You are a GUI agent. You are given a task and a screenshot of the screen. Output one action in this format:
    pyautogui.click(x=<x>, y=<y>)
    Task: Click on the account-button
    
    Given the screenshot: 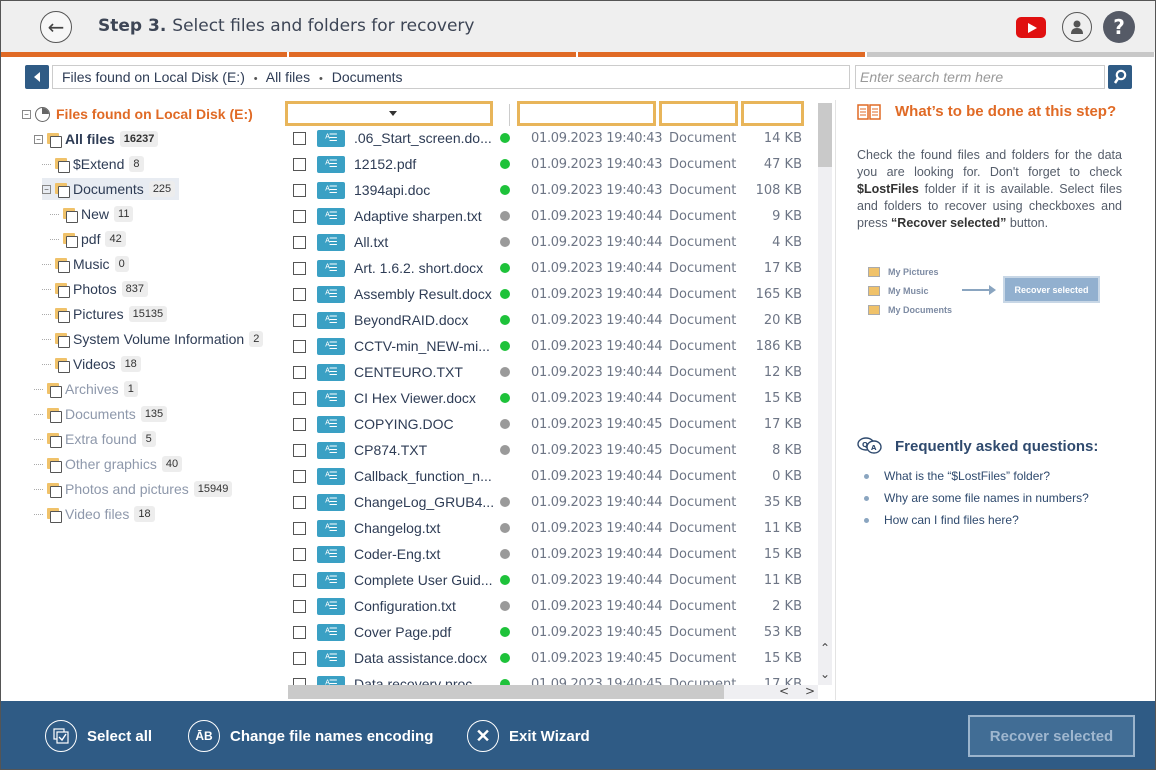 What is the action you would take?
    pyautogui.click(x=1077, y=27)
    